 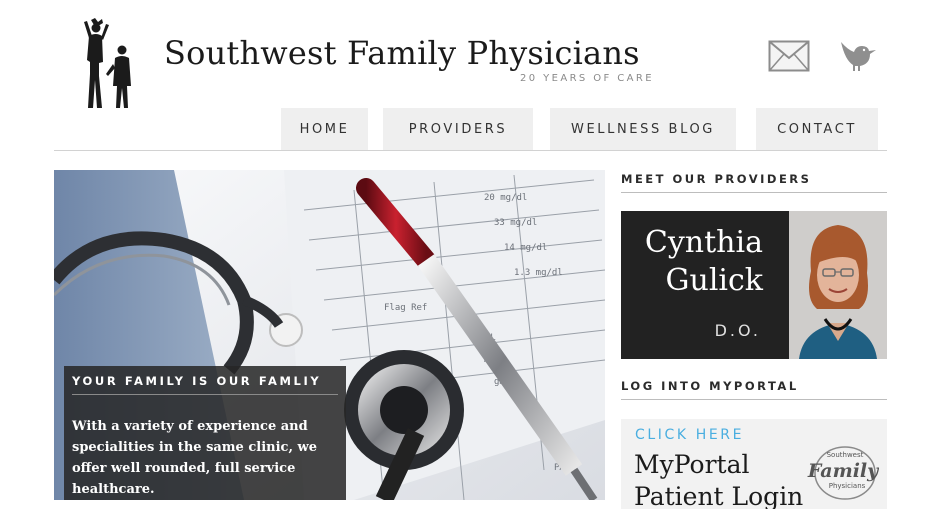 I want to click on hero-heading: YOUR FAMILY IS OUR FAMLIY, so click(x=205, y=384).